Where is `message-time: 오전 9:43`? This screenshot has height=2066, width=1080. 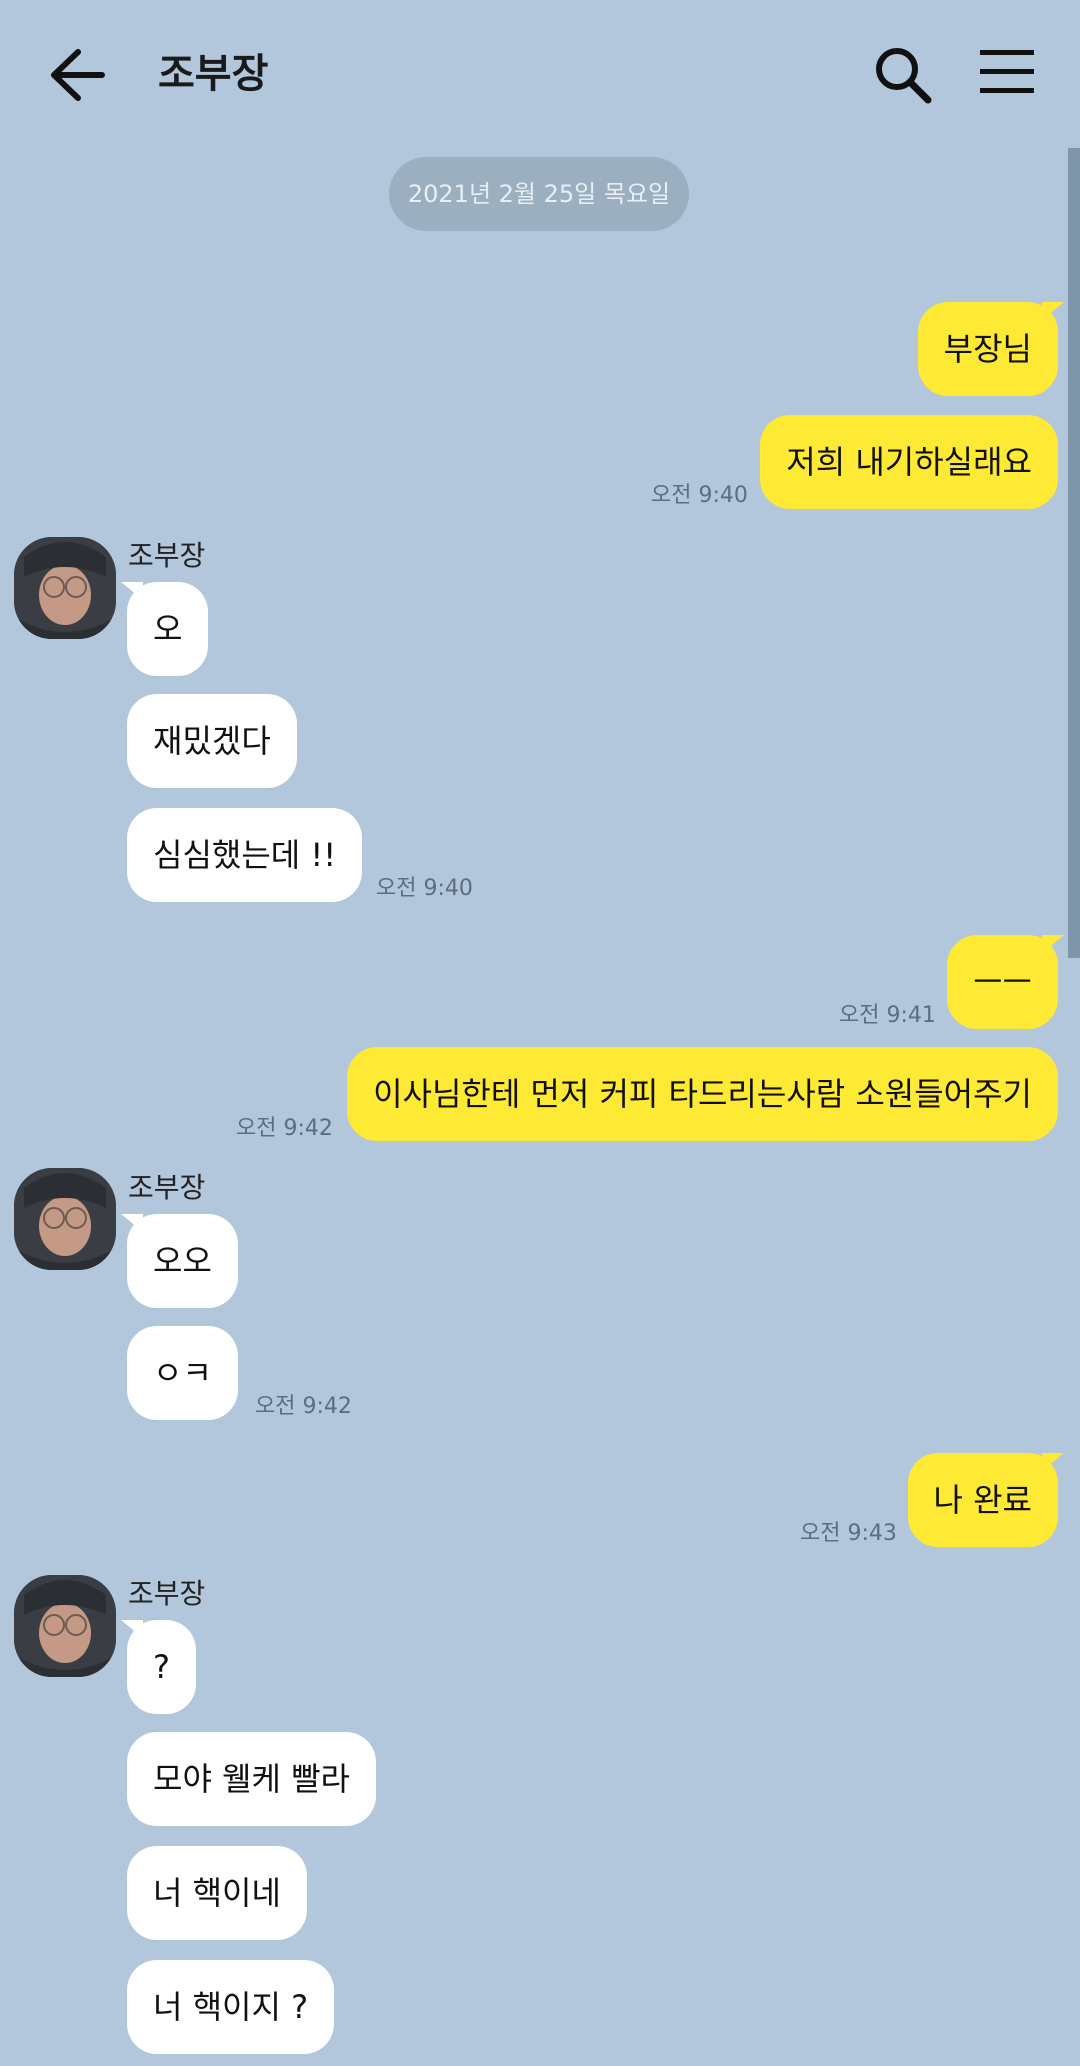
message-time: 오전 9:43 is located at coordinates (848, 1533).